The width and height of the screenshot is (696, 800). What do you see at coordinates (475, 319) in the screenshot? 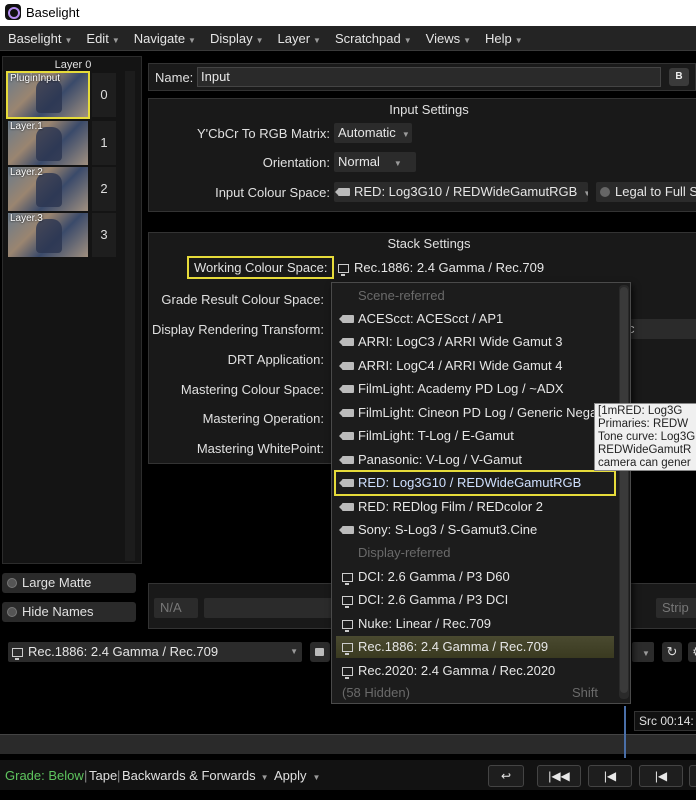
I see `popup-item: ACEScct: ACEScct / AP1` at bounding box center [475, 319].